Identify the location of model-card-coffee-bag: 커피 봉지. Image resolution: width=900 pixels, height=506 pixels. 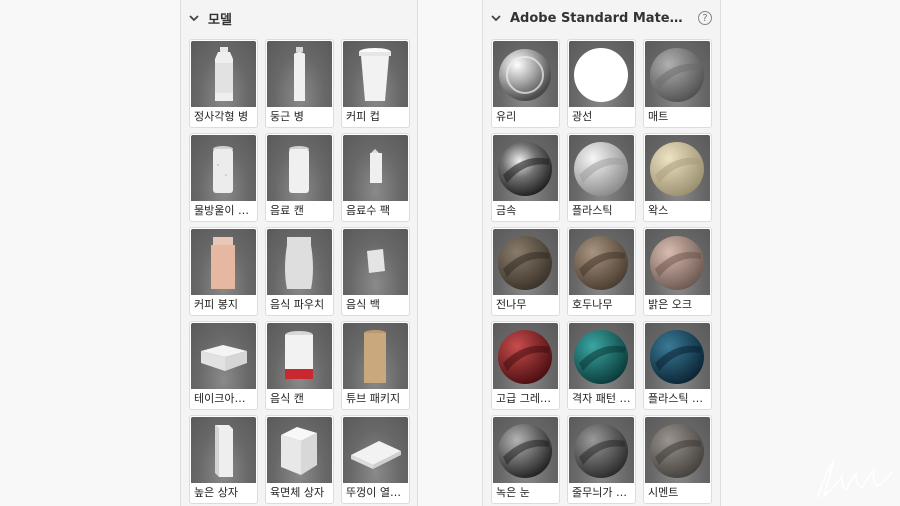
(223, 271).